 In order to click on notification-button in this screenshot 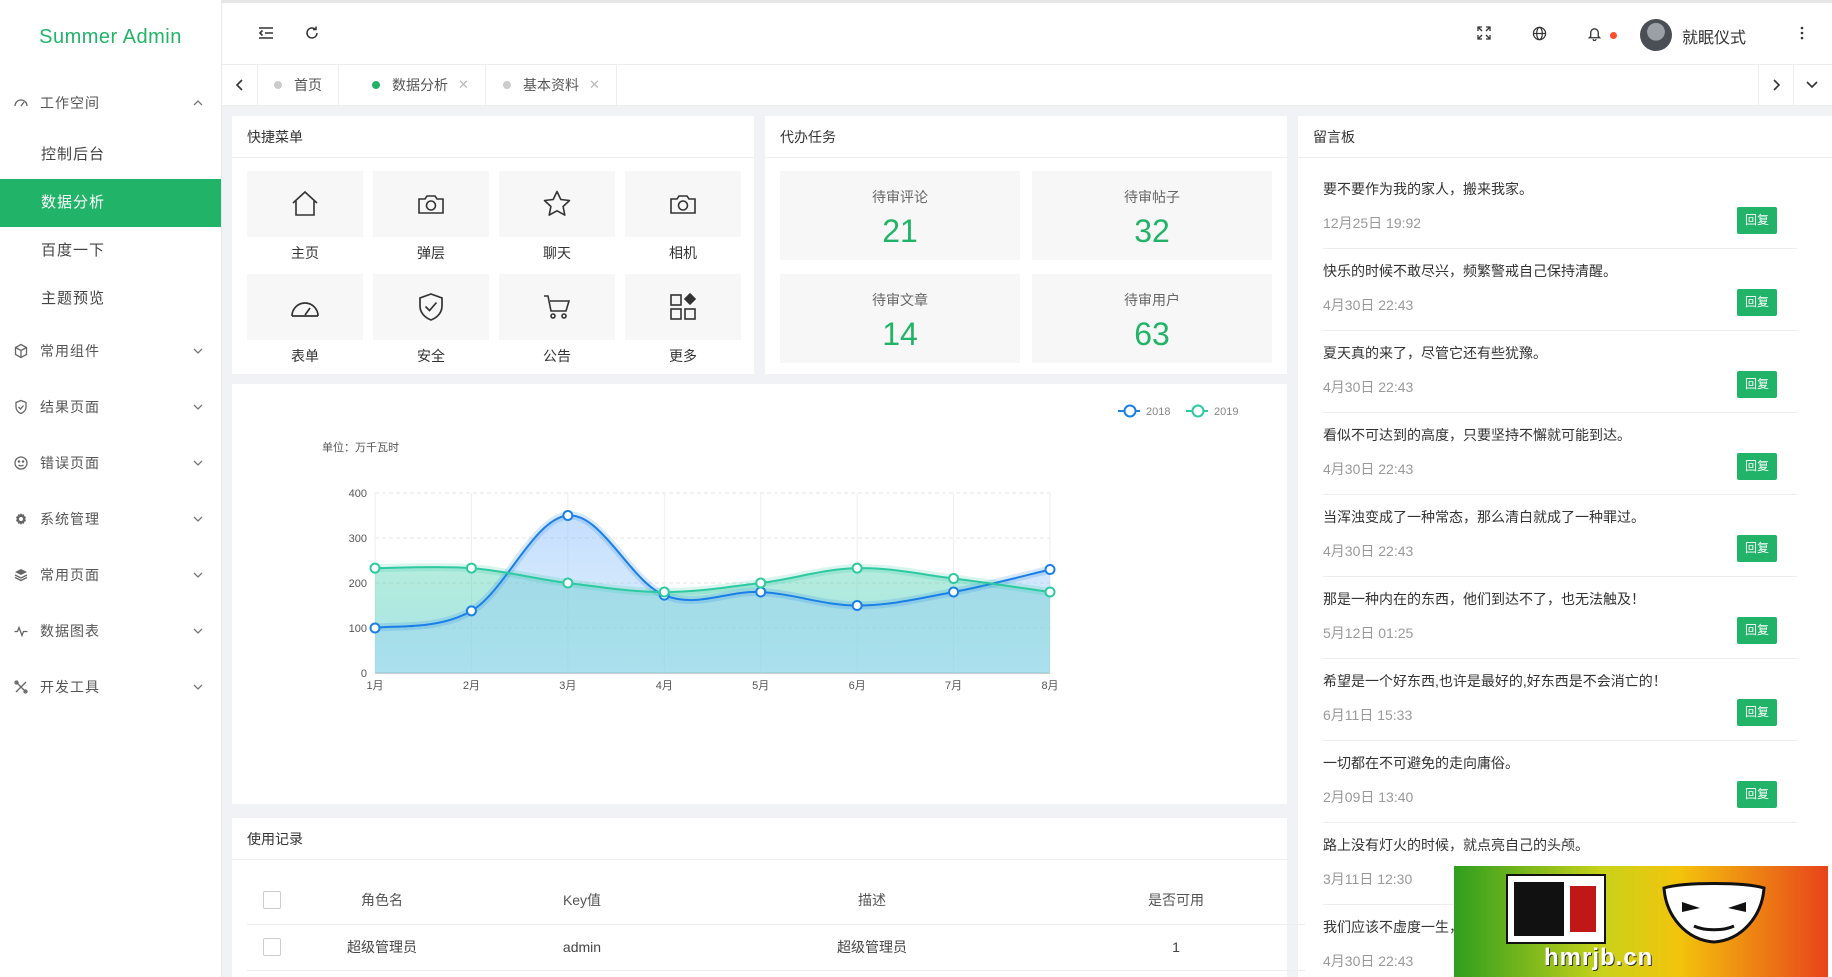, I will do `click(1594, 33)`.